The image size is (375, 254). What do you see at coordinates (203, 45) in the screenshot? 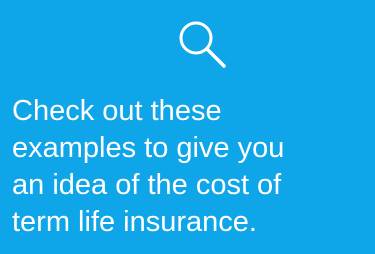
I see `search-icon` at bounding box center [203, 45].